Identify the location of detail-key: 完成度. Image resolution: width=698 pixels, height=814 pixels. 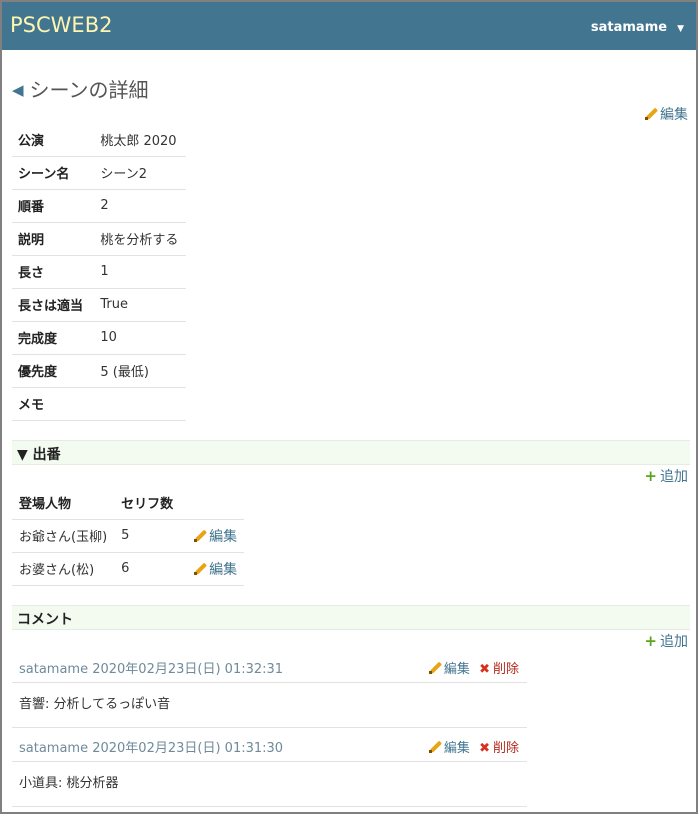
(51, 338).